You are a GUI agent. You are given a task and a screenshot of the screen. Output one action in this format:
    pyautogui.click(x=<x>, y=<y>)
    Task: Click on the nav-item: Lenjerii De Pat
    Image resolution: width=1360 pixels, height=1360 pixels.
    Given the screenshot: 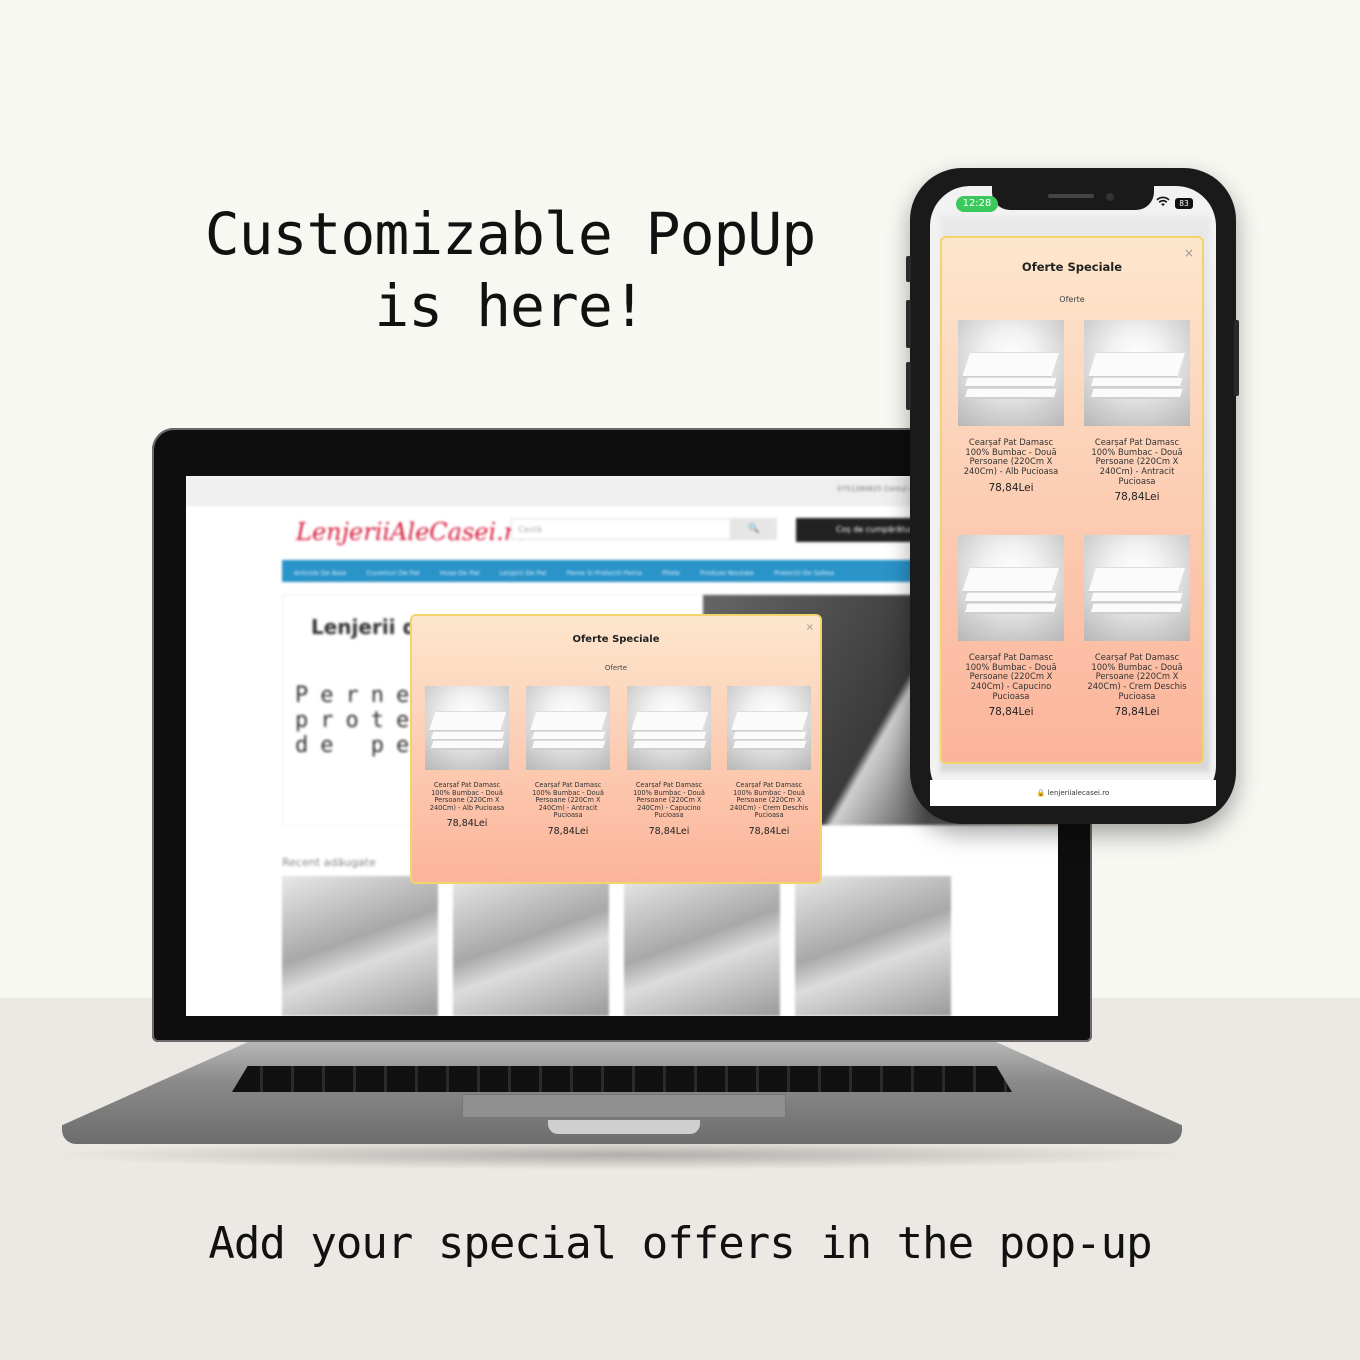 What is the action you would take?
    pyautogui.click(x=523, y=573)
    